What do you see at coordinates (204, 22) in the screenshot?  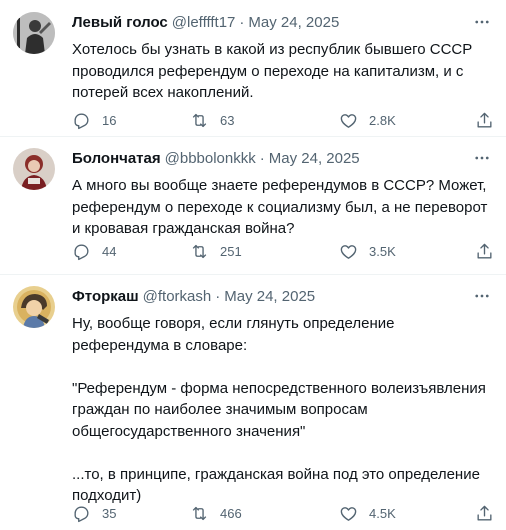 I see `handle: @lefffft17` at bounding box center [204, 22].